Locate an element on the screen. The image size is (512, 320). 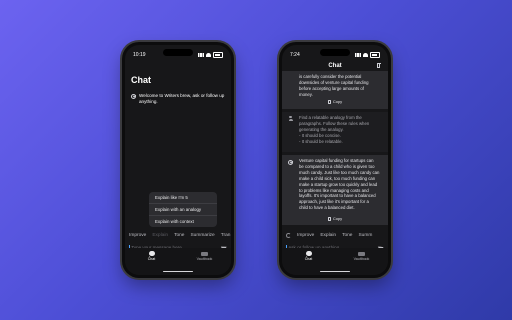
menu-item-explain-analogy: Explain with an analogy is located at coordinates (183, 210).